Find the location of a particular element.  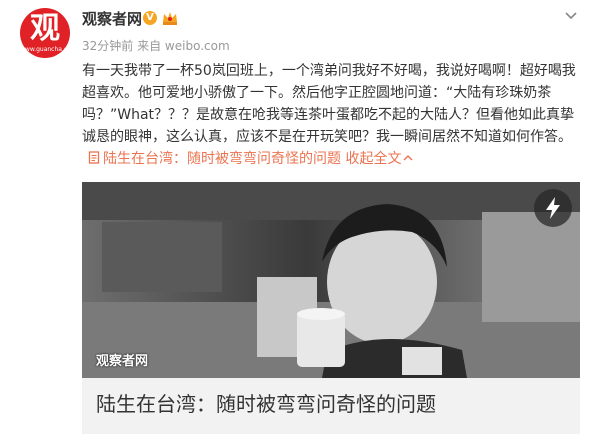

document-icon is located at coordinates (94, 157).